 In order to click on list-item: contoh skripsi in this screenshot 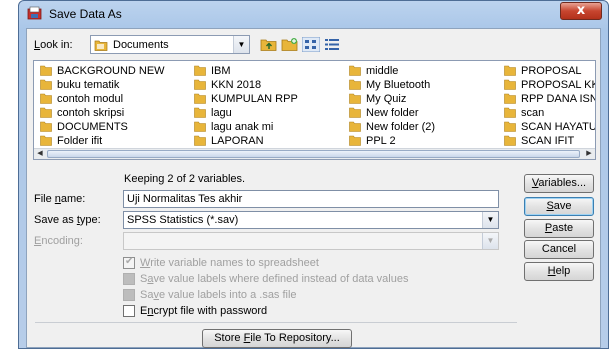, I will do `click(114, 113)`.